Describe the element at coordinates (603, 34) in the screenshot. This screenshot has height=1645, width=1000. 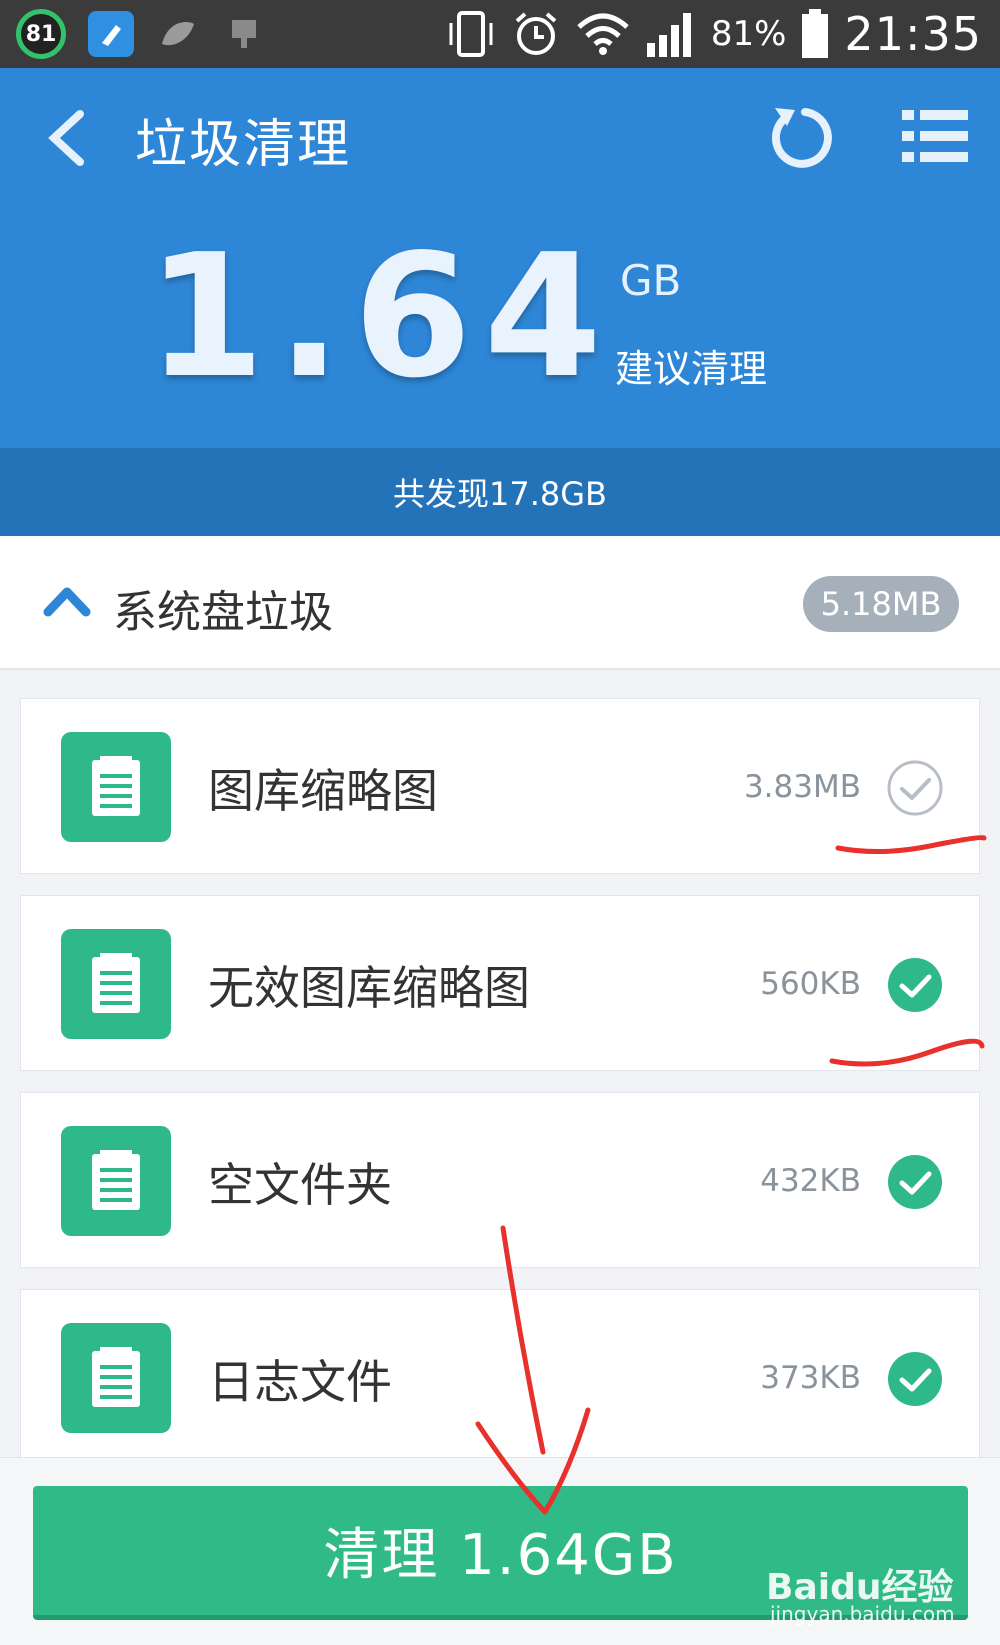
I see `wifi-icon` at that location.